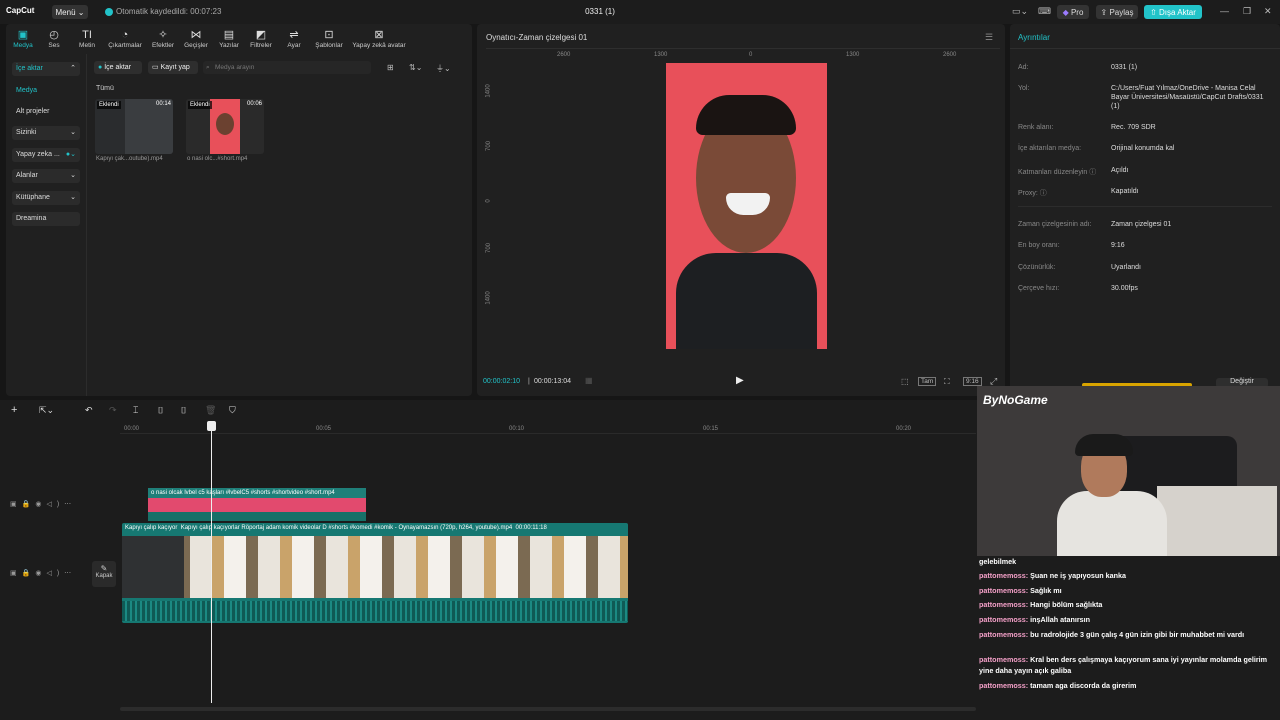 This screenshot has height=720, width=1280. Describe the element at coordinates (1120, 170) in the screenshot. I see `detail-value: Açıldı` at that location.